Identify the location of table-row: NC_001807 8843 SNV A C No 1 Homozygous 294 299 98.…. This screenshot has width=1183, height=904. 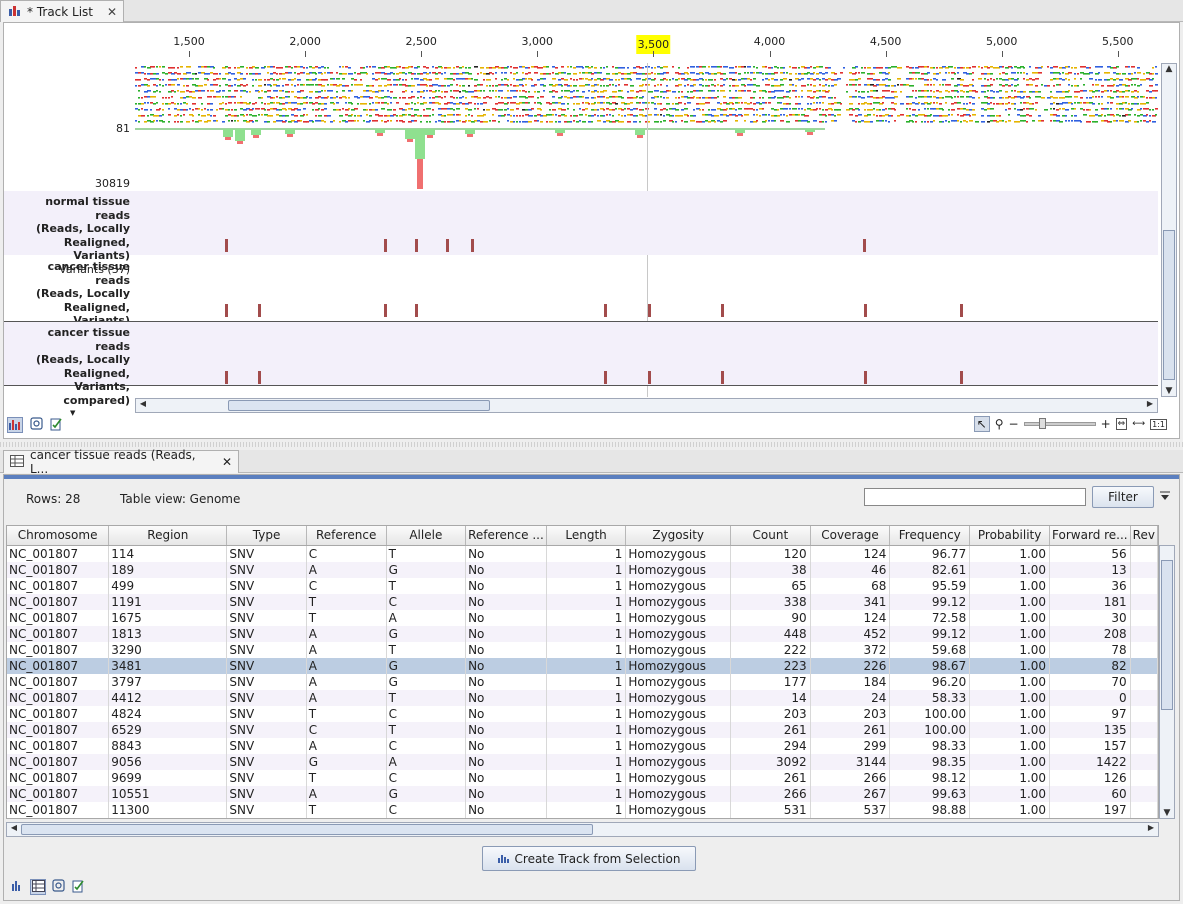
(582, 745).